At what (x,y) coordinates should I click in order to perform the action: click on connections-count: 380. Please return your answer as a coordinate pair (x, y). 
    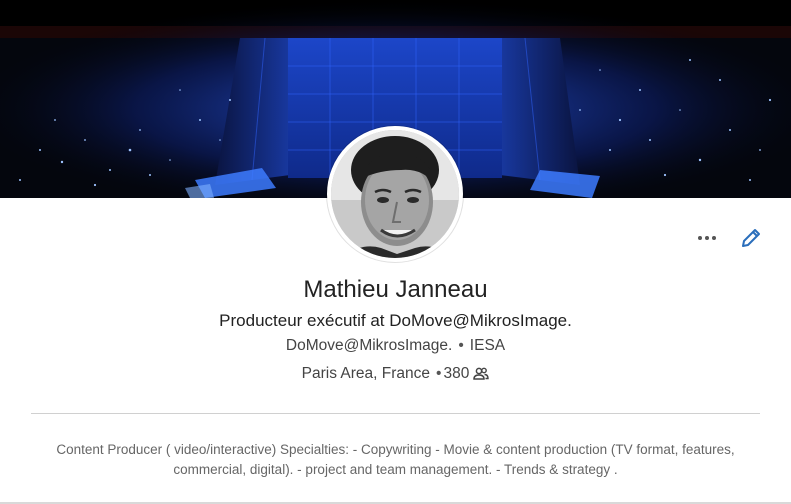
    Looking at the image, I should click on (456, 374).